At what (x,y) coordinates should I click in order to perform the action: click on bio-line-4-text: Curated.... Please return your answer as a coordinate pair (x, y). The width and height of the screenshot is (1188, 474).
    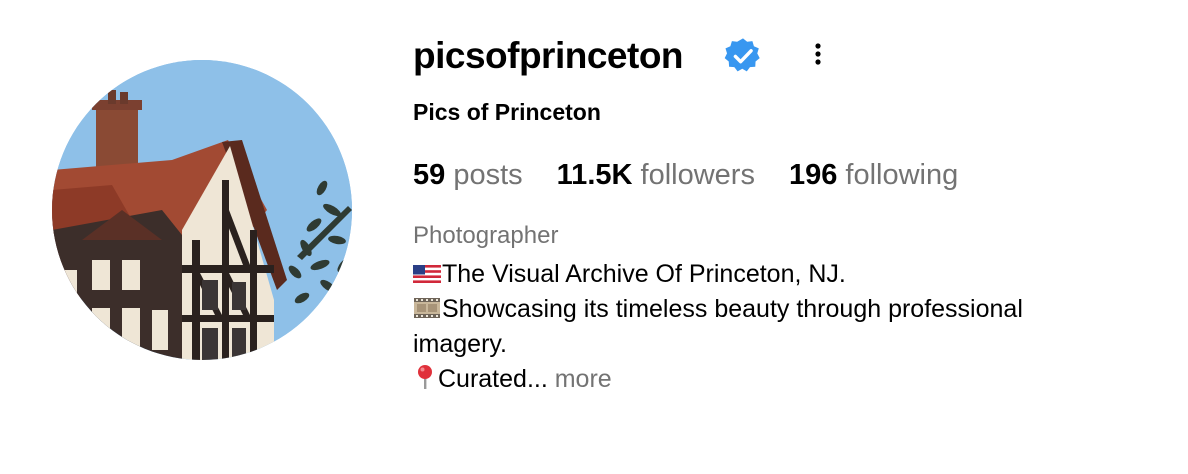
    Looking at the image, I should click on (496, 379).